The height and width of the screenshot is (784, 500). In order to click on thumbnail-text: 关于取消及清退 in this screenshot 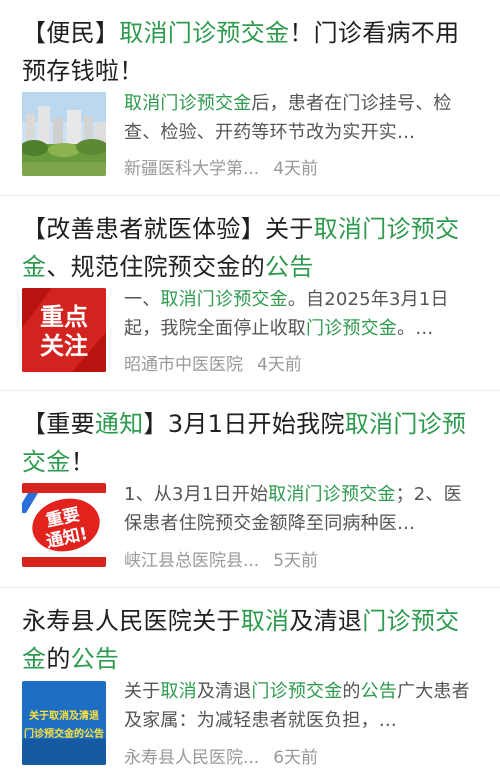, I will do `click(64, 715)`.